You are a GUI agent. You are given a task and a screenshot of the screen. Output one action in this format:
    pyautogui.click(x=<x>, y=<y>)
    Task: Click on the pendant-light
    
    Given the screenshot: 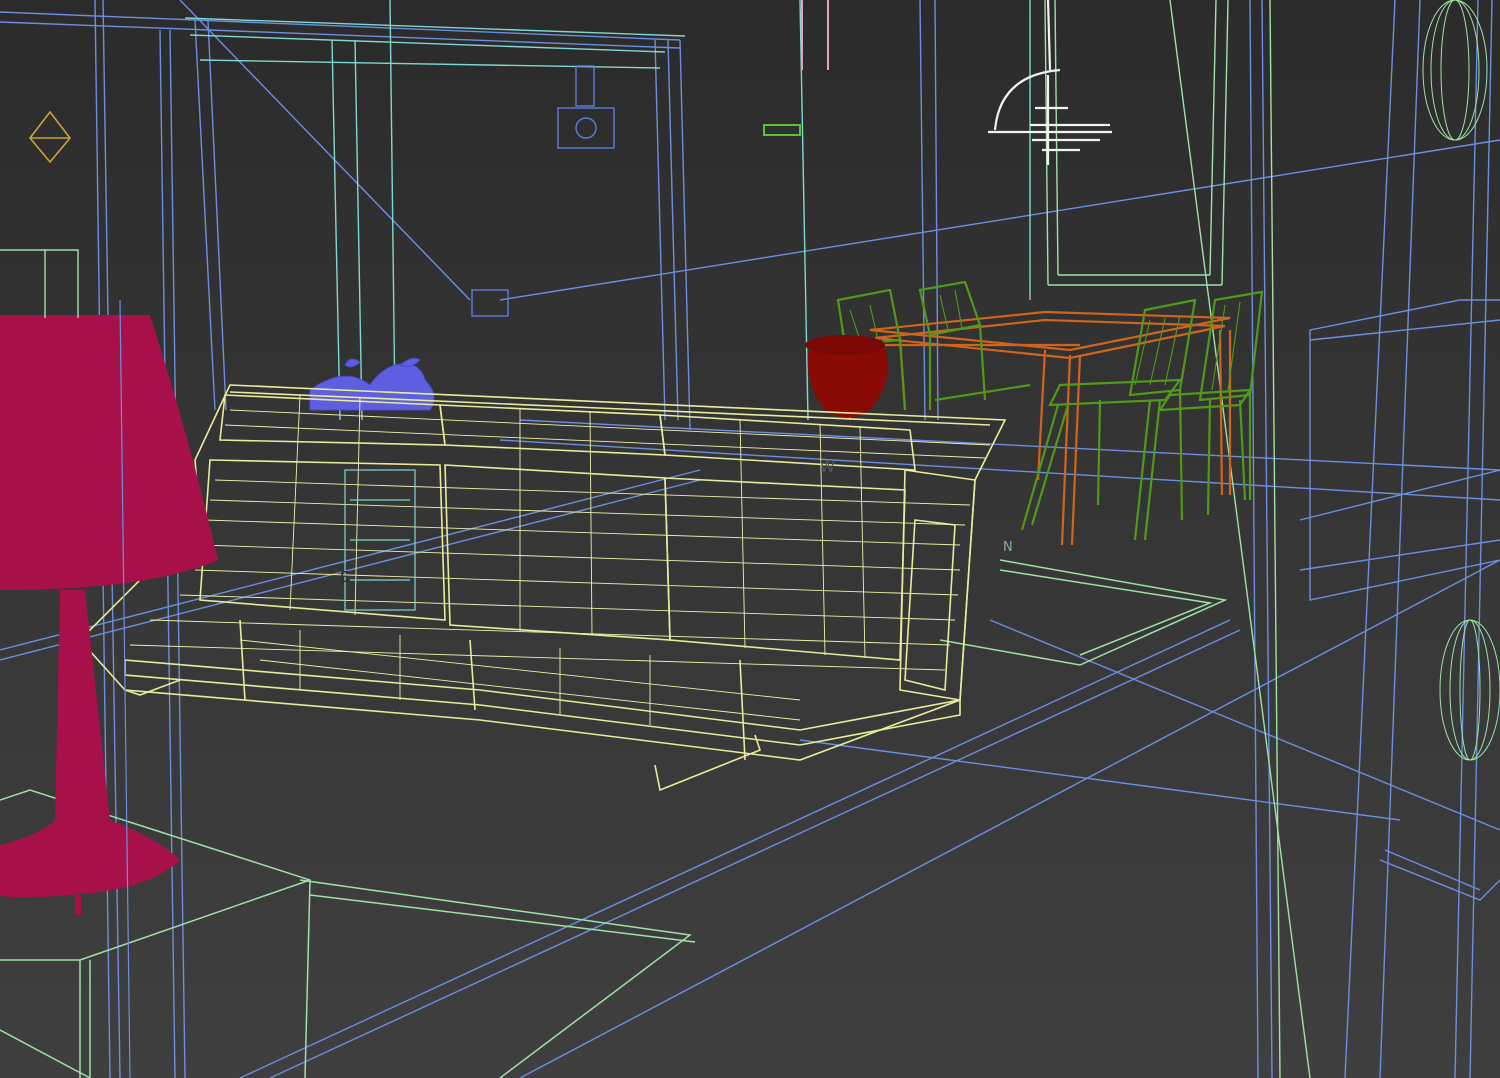 What is the action you would take?
    pyautogui.click(x=1050, y=82)
    